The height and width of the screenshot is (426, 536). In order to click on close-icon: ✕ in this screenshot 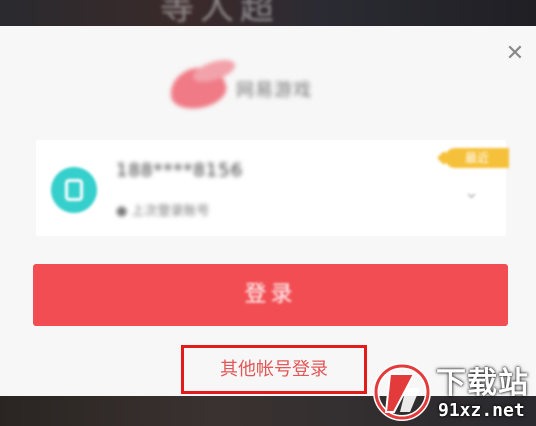, I will do `click(515, 54)`.